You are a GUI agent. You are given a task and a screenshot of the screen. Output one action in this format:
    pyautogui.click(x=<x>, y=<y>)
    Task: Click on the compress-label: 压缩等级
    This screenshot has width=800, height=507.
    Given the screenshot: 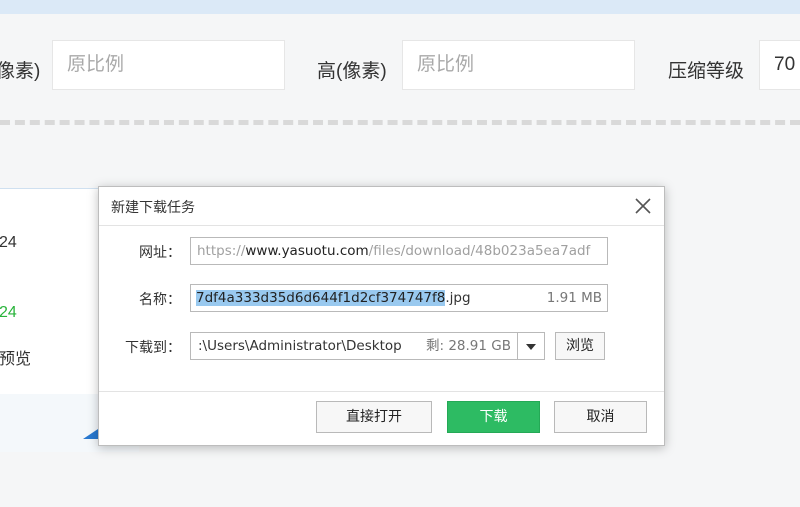 What is the action you would take?
    pyautogui.click(x=706, y=71)
    